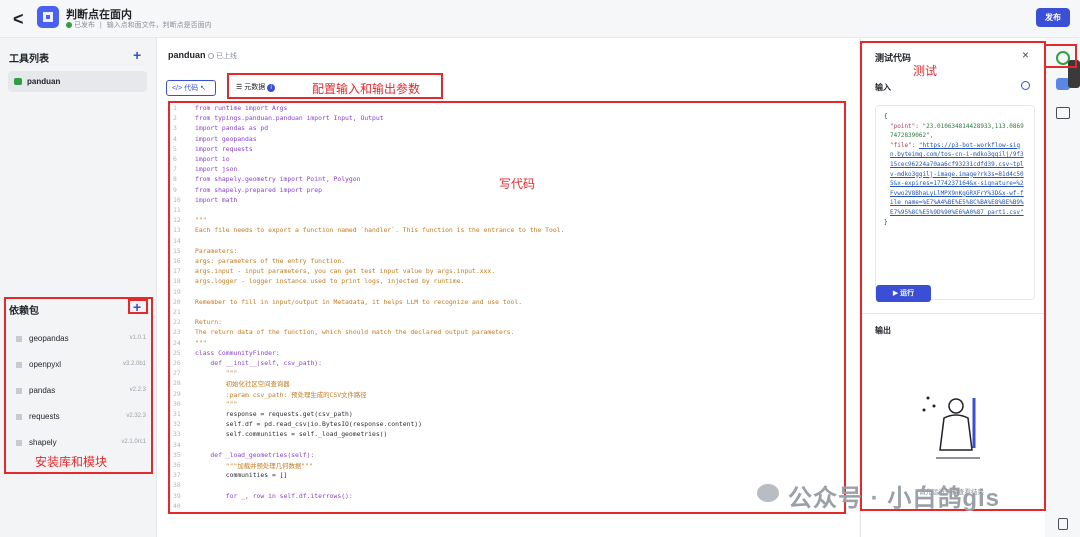 The width and height of the screenshot is (1080, 537). I want to click on published-status: 已发布, so click(84, 25).